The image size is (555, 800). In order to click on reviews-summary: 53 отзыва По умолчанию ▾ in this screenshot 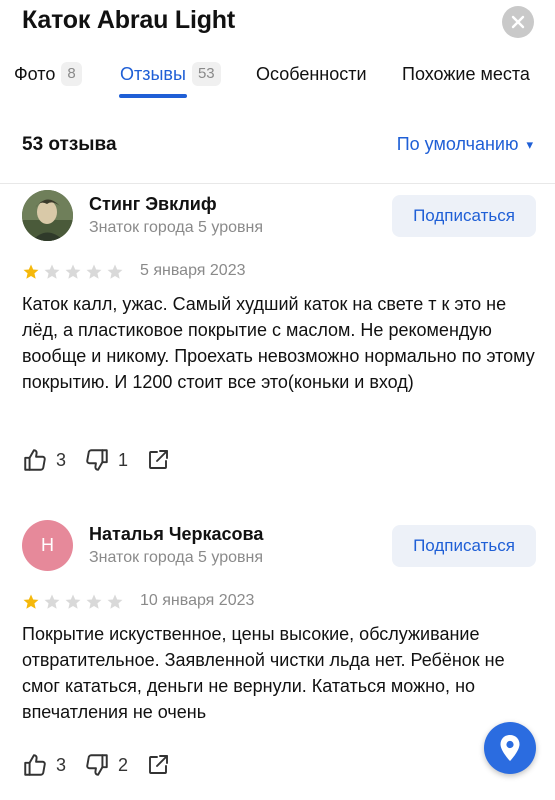, I will do `click(277, 146)`.